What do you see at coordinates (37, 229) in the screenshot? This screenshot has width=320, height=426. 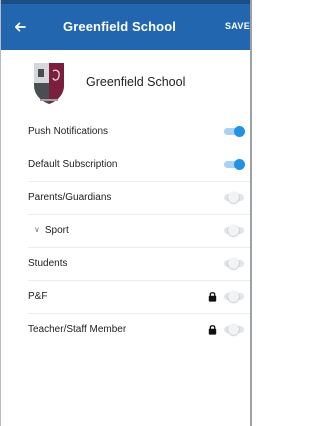 I see `chevron-down-icon: ∨` at bounding box center [37, 229].